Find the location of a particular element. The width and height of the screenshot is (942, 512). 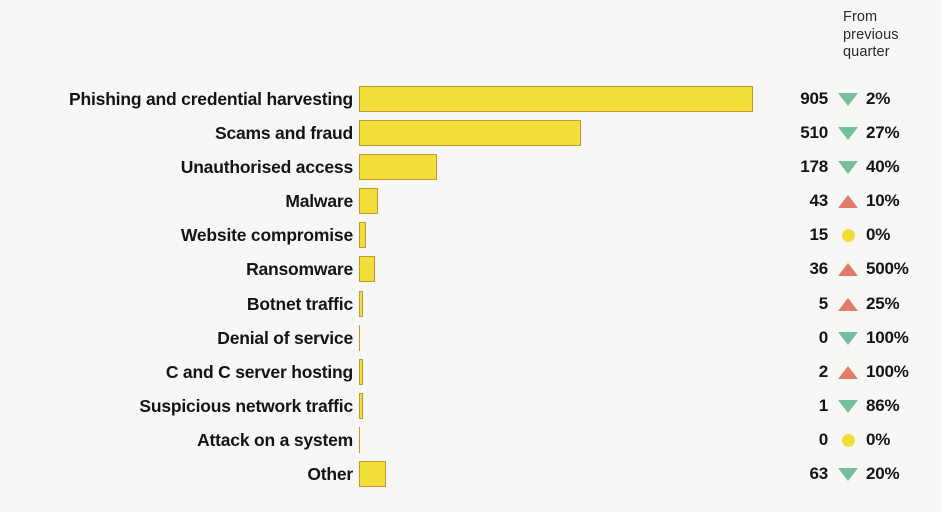

chart-row: Malware 43 10% is located at coordinates (471, 201).